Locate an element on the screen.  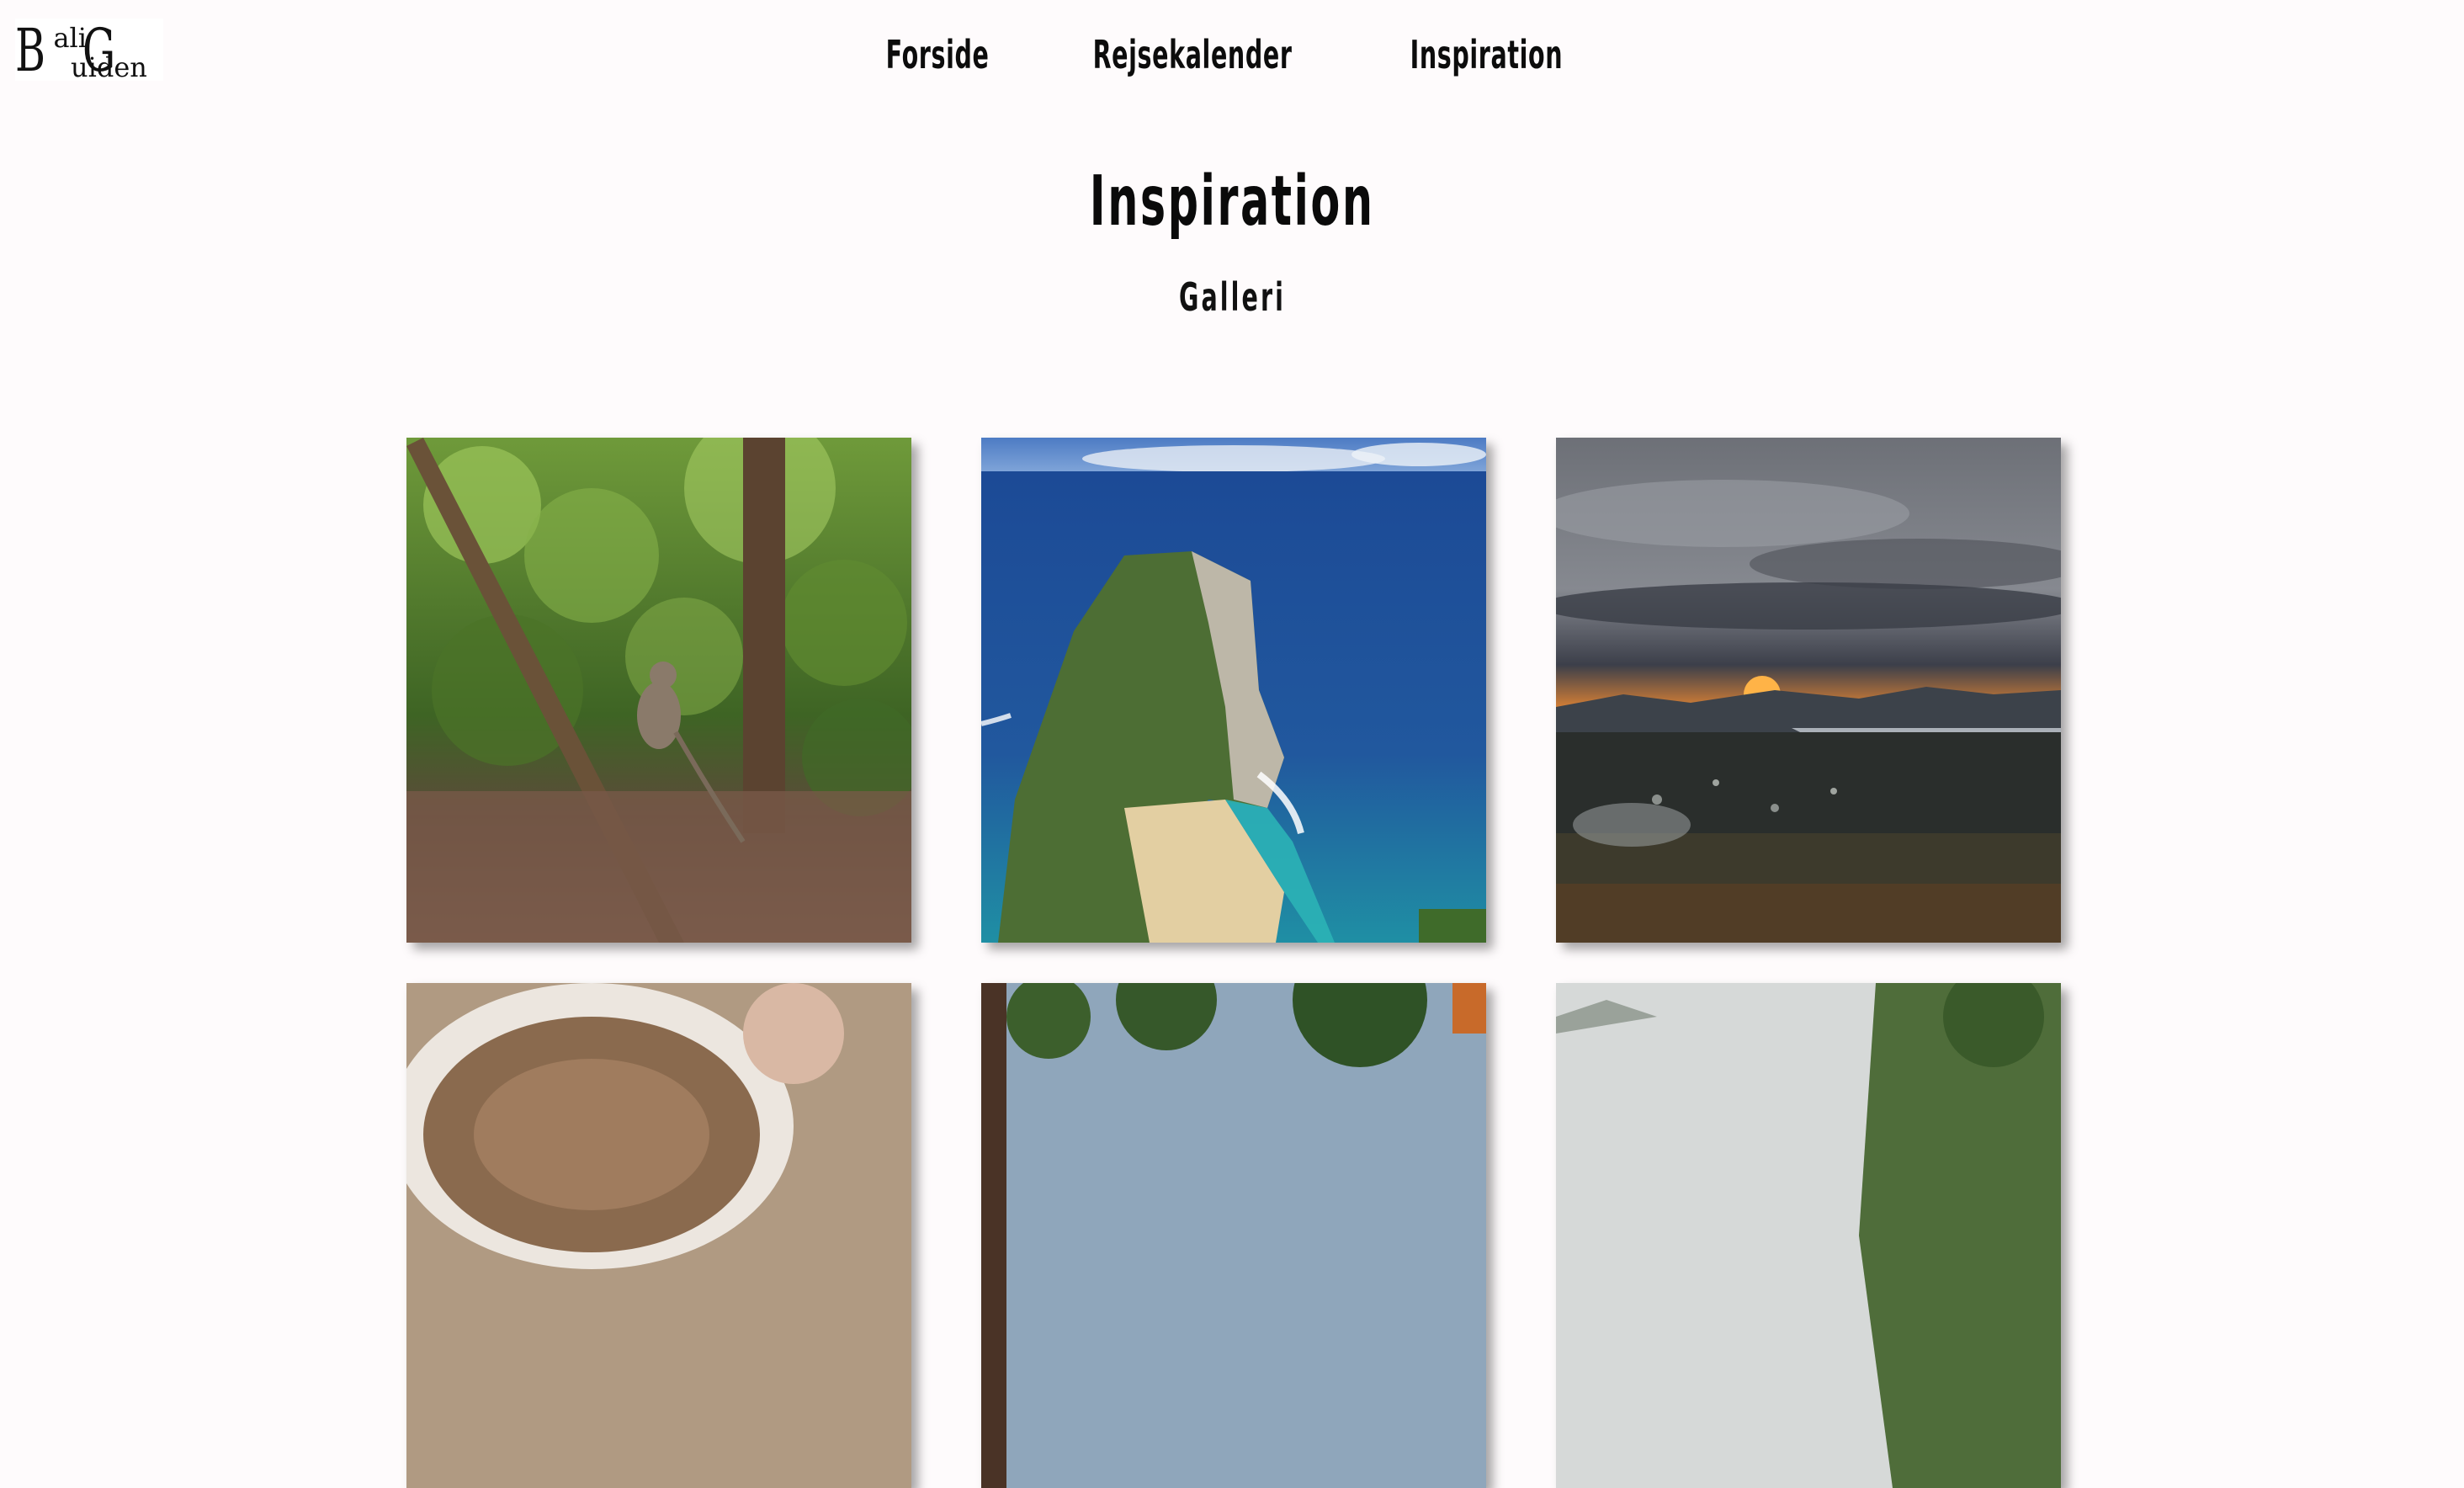
photo-monkey-image is located at coordinates (658, 691).